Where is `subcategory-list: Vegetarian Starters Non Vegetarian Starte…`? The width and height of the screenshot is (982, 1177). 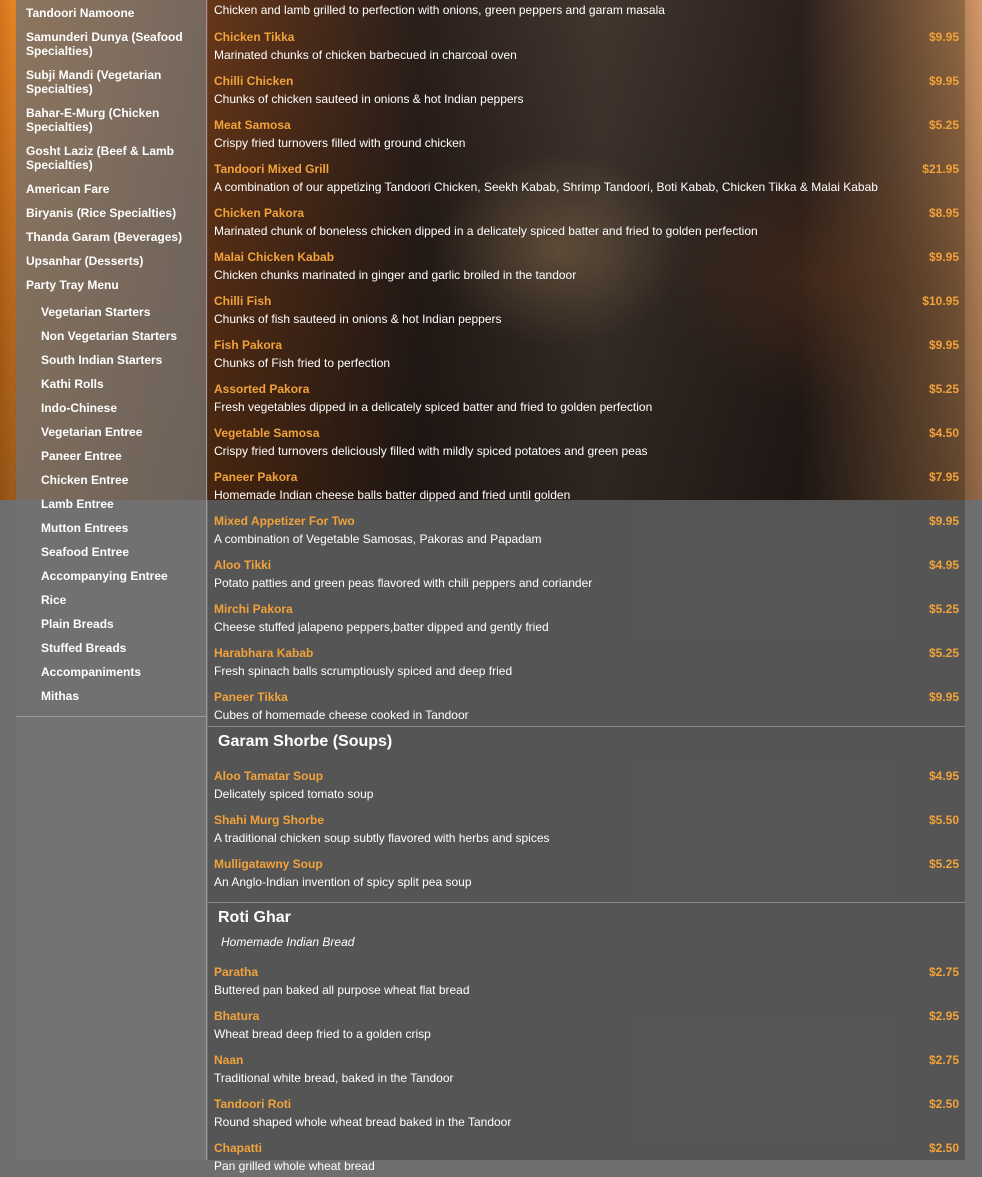 subcategory-list: Vegetarian Starters Non Vegetarian Starte… is located at coordinates (111, 504).